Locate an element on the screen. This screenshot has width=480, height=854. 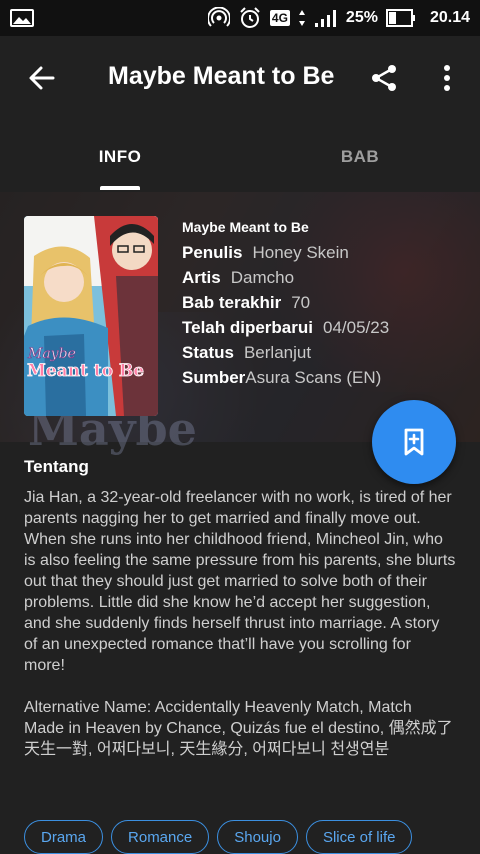
detail-row: Penulis Honey Skein is located at coordinates (285, 252).